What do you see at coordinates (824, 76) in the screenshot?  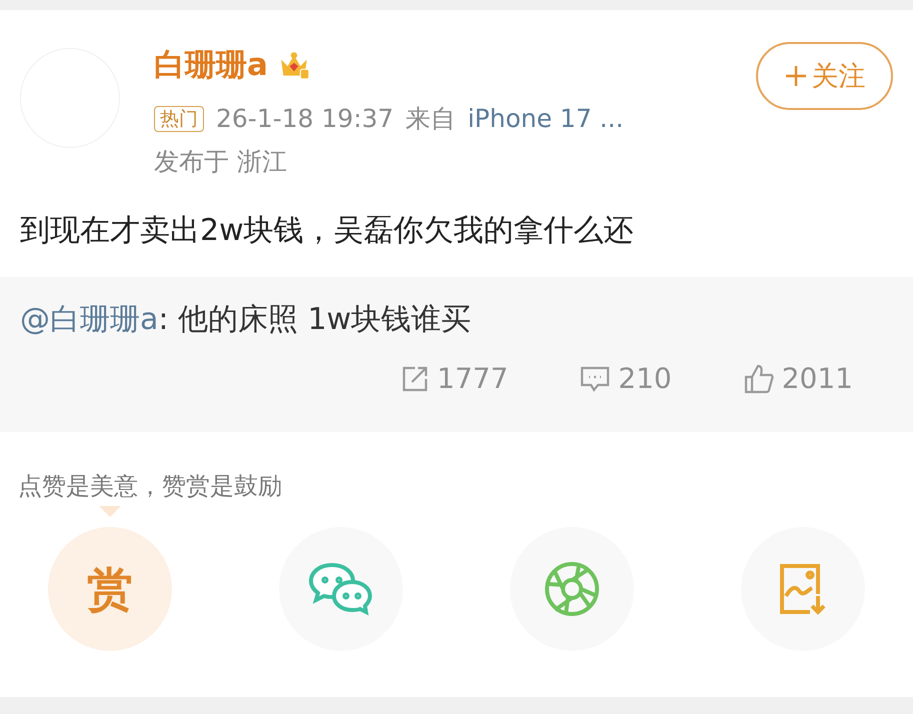 I see `follow-button: 关注` at bounding box center [824, 76].